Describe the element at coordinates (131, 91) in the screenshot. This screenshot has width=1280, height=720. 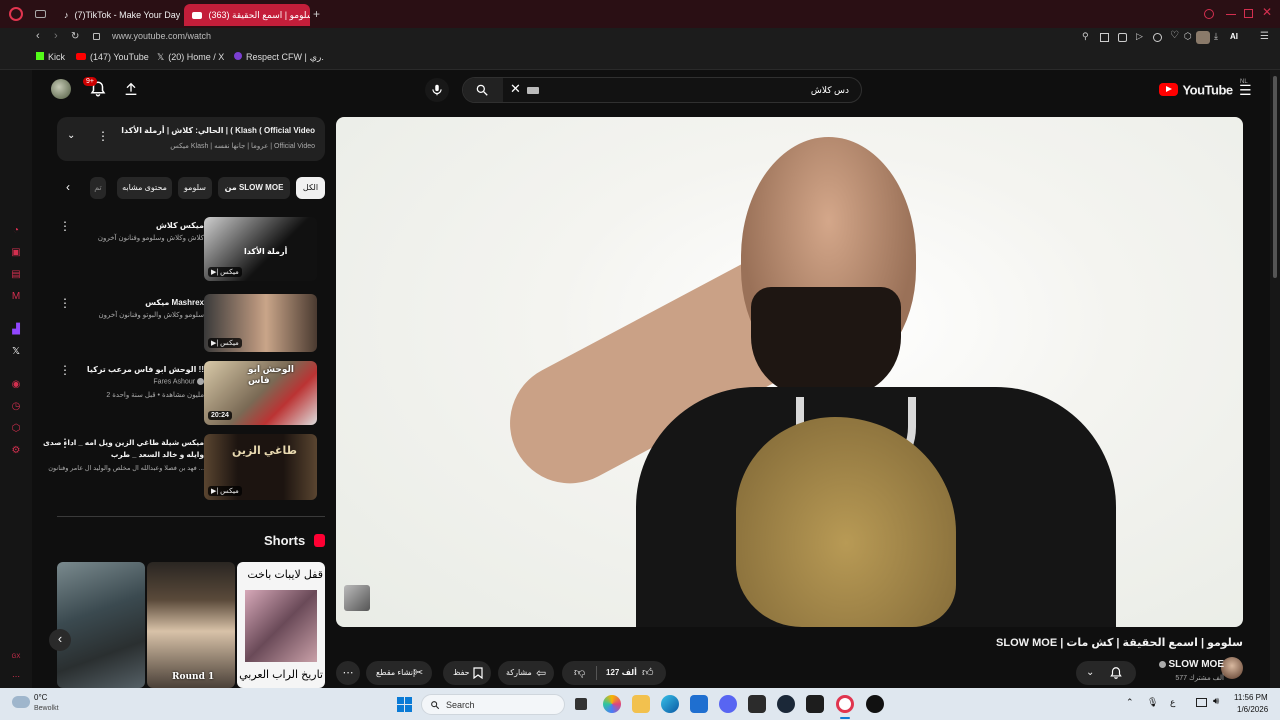
I see `upload-button` at that location.